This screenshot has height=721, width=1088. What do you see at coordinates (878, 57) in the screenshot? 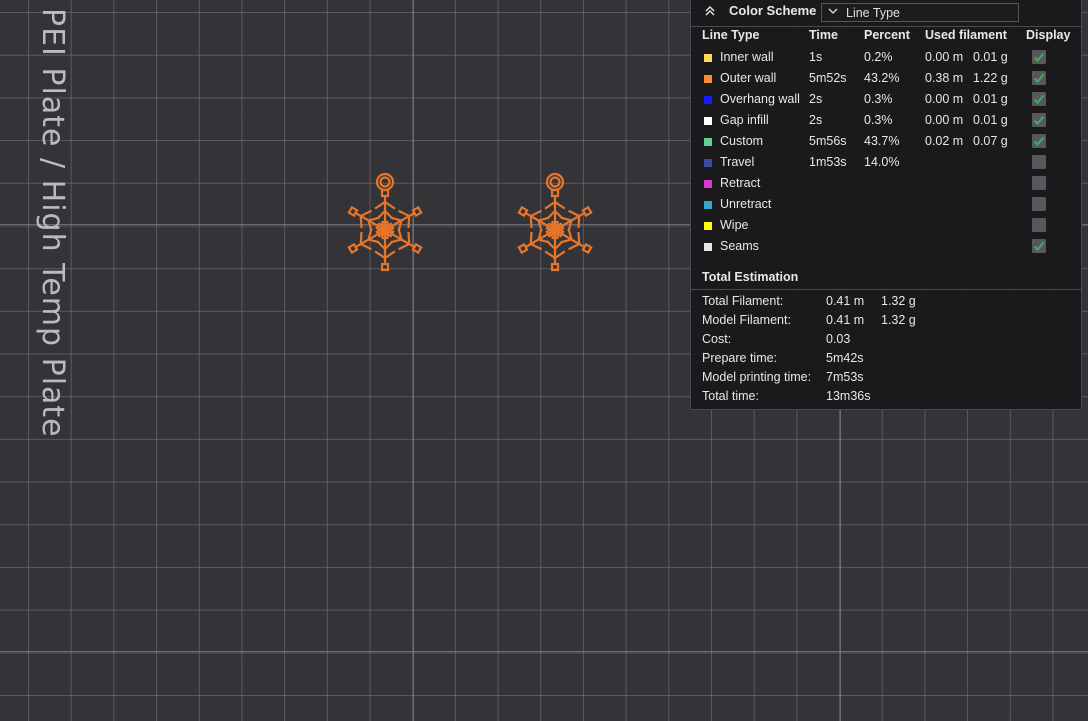
I see `line-percent: 0.2%` at bounding box center [878, 57].